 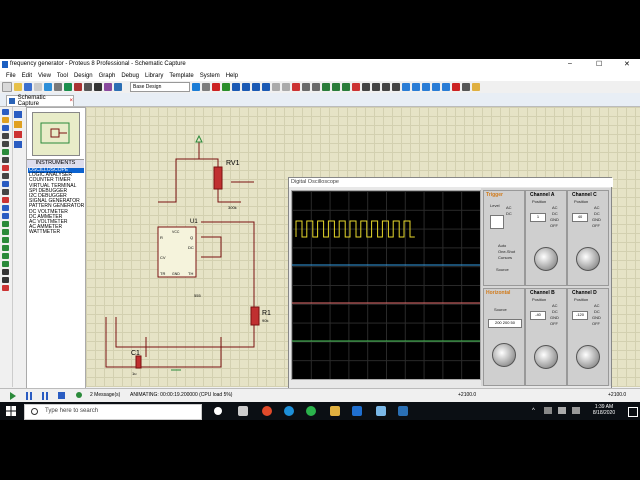 What do you see at coordinates (18, 134) in the screenshot?
I see `mirror-x-icon` at bounding box center [18, 134].